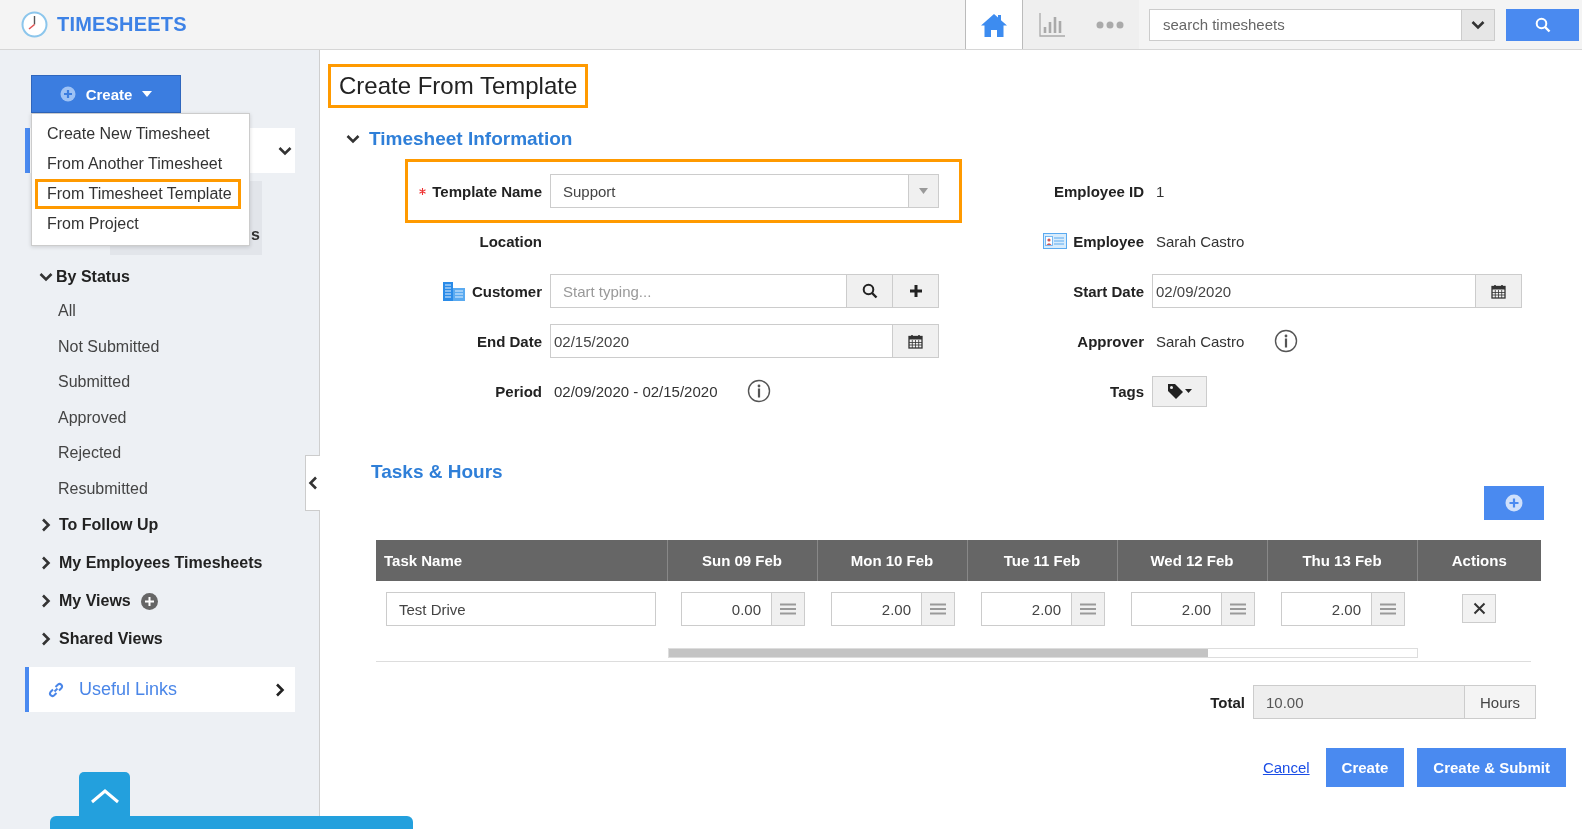  What do you see at coordinates (742, 560) in the screenshot?
I see `column-header: Sun 09 Feb` at bounding box center [742, 560].